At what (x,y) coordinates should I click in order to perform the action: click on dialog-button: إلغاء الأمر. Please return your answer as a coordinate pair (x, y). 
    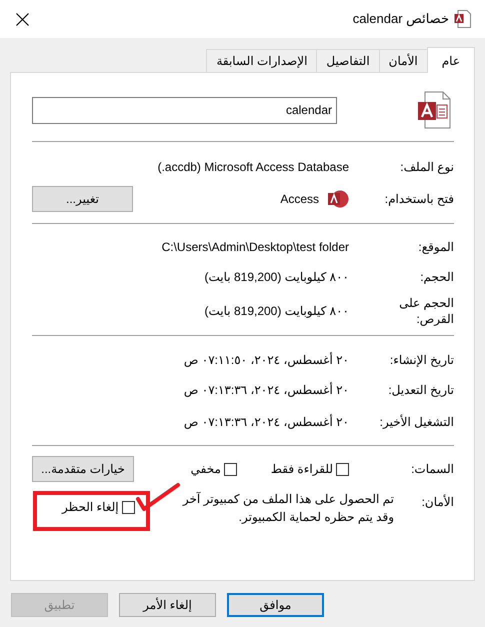
    Looking at the image, I should click on (167, 605).